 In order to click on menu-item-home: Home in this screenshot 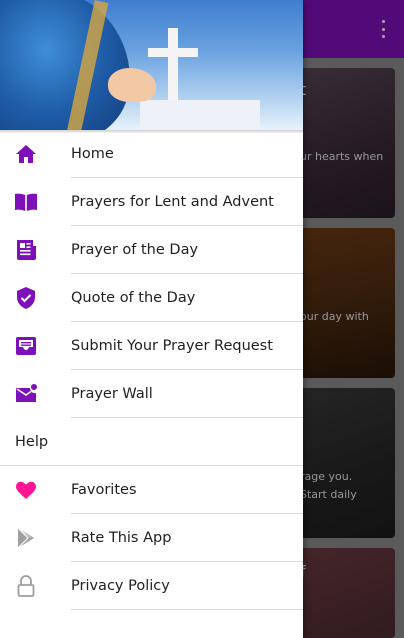, I will do `click(151, 154)`.